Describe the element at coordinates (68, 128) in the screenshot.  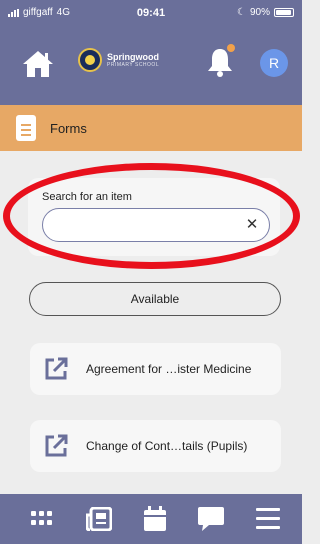
I see `section-title: Forms` at that location.